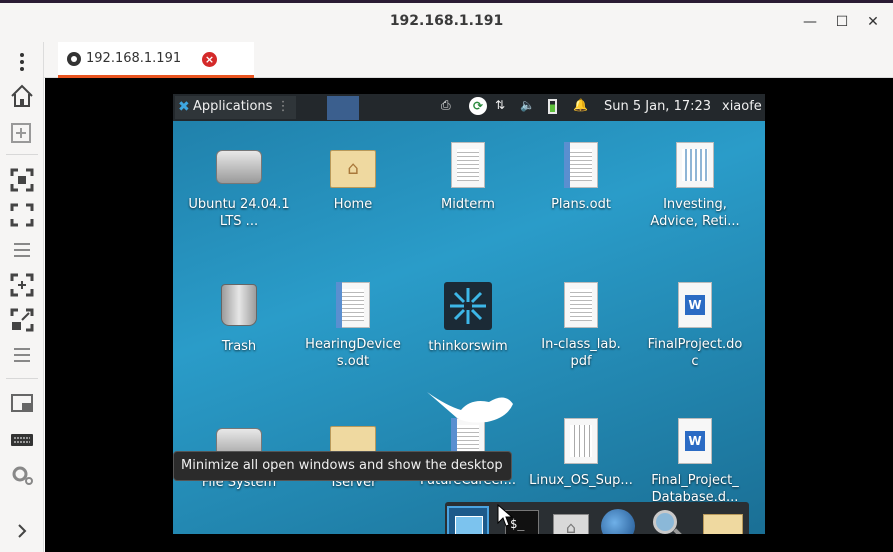  Describe the element at coordinates (22, 404) in the screenshot. I see `multi-monitor-icon` at that location.